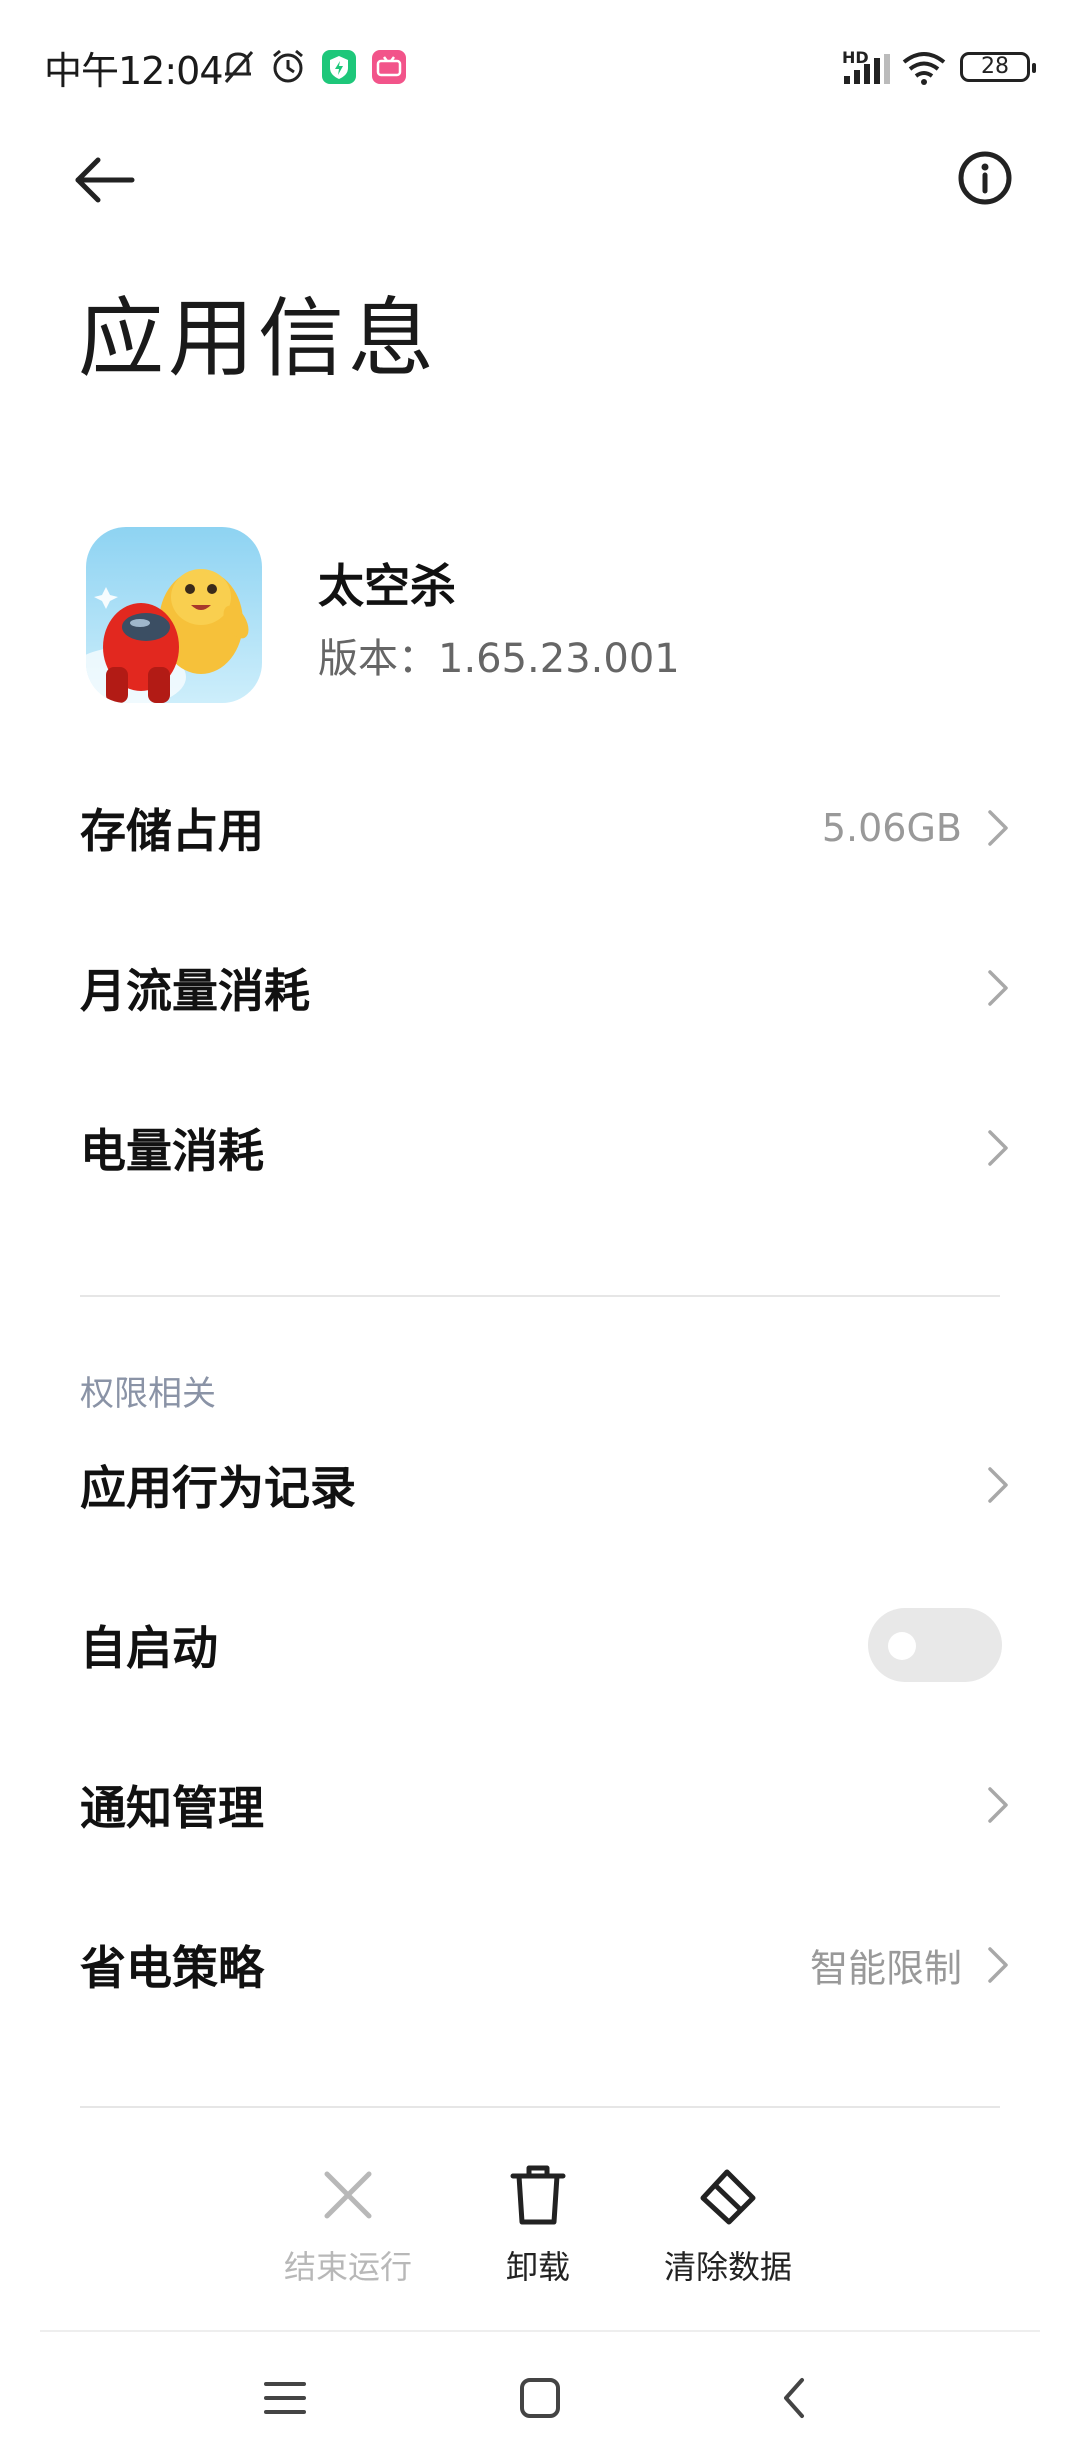 The height and width of the screenshot is (2460, 1080). Describe the element at coordinates (172, 1968) in the screenshot. I see `battery-saver-label: 省电策略` at that location.